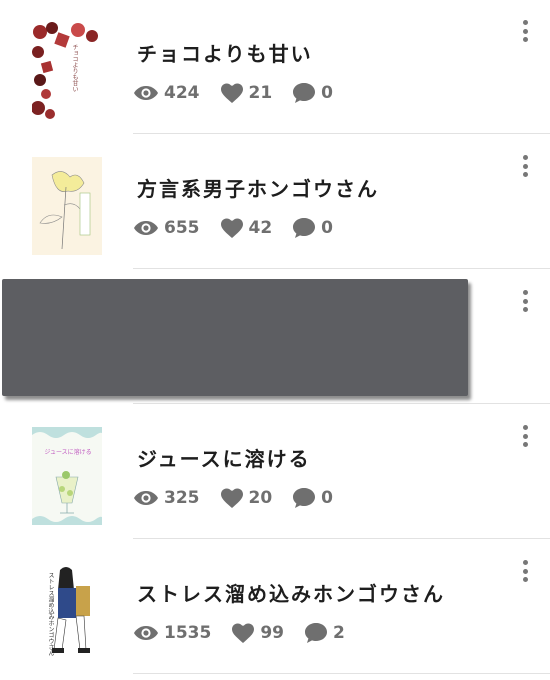  What do you see at coordinates (260, 93) in the screenshot?
I see `like-count-value: 21` at bounding box center [260, 93].